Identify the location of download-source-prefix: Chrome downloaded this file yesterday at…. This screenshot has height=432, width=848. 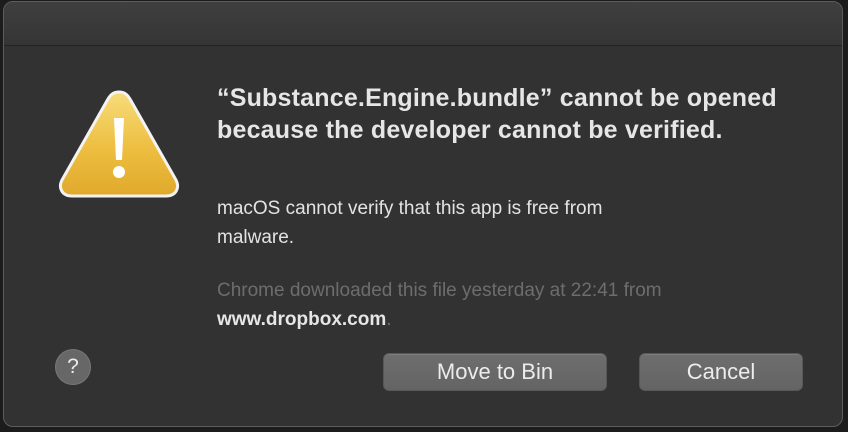
(439, 290).